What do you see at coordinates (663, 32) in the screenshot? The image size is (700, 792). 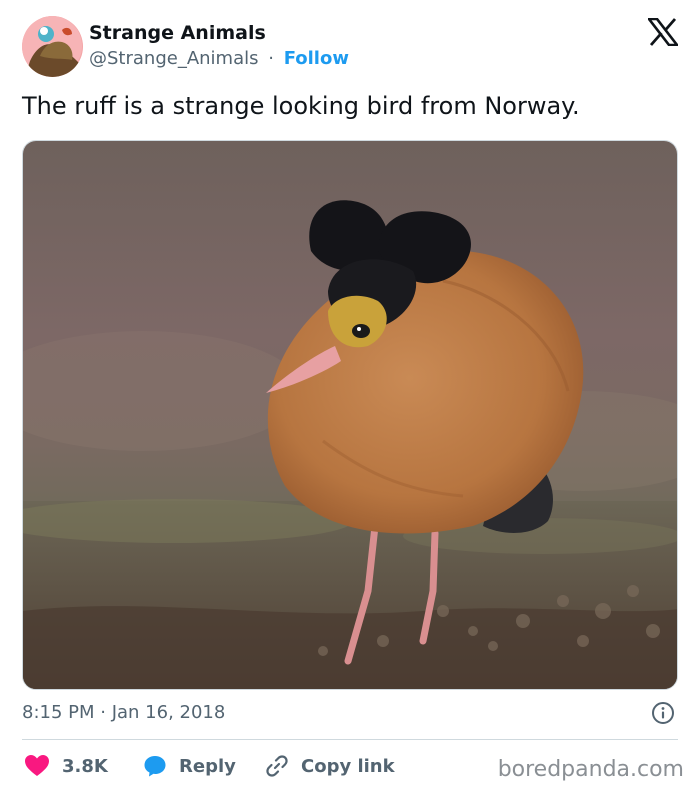 I see `x-logo-icon` at bounding box center [663, 32].